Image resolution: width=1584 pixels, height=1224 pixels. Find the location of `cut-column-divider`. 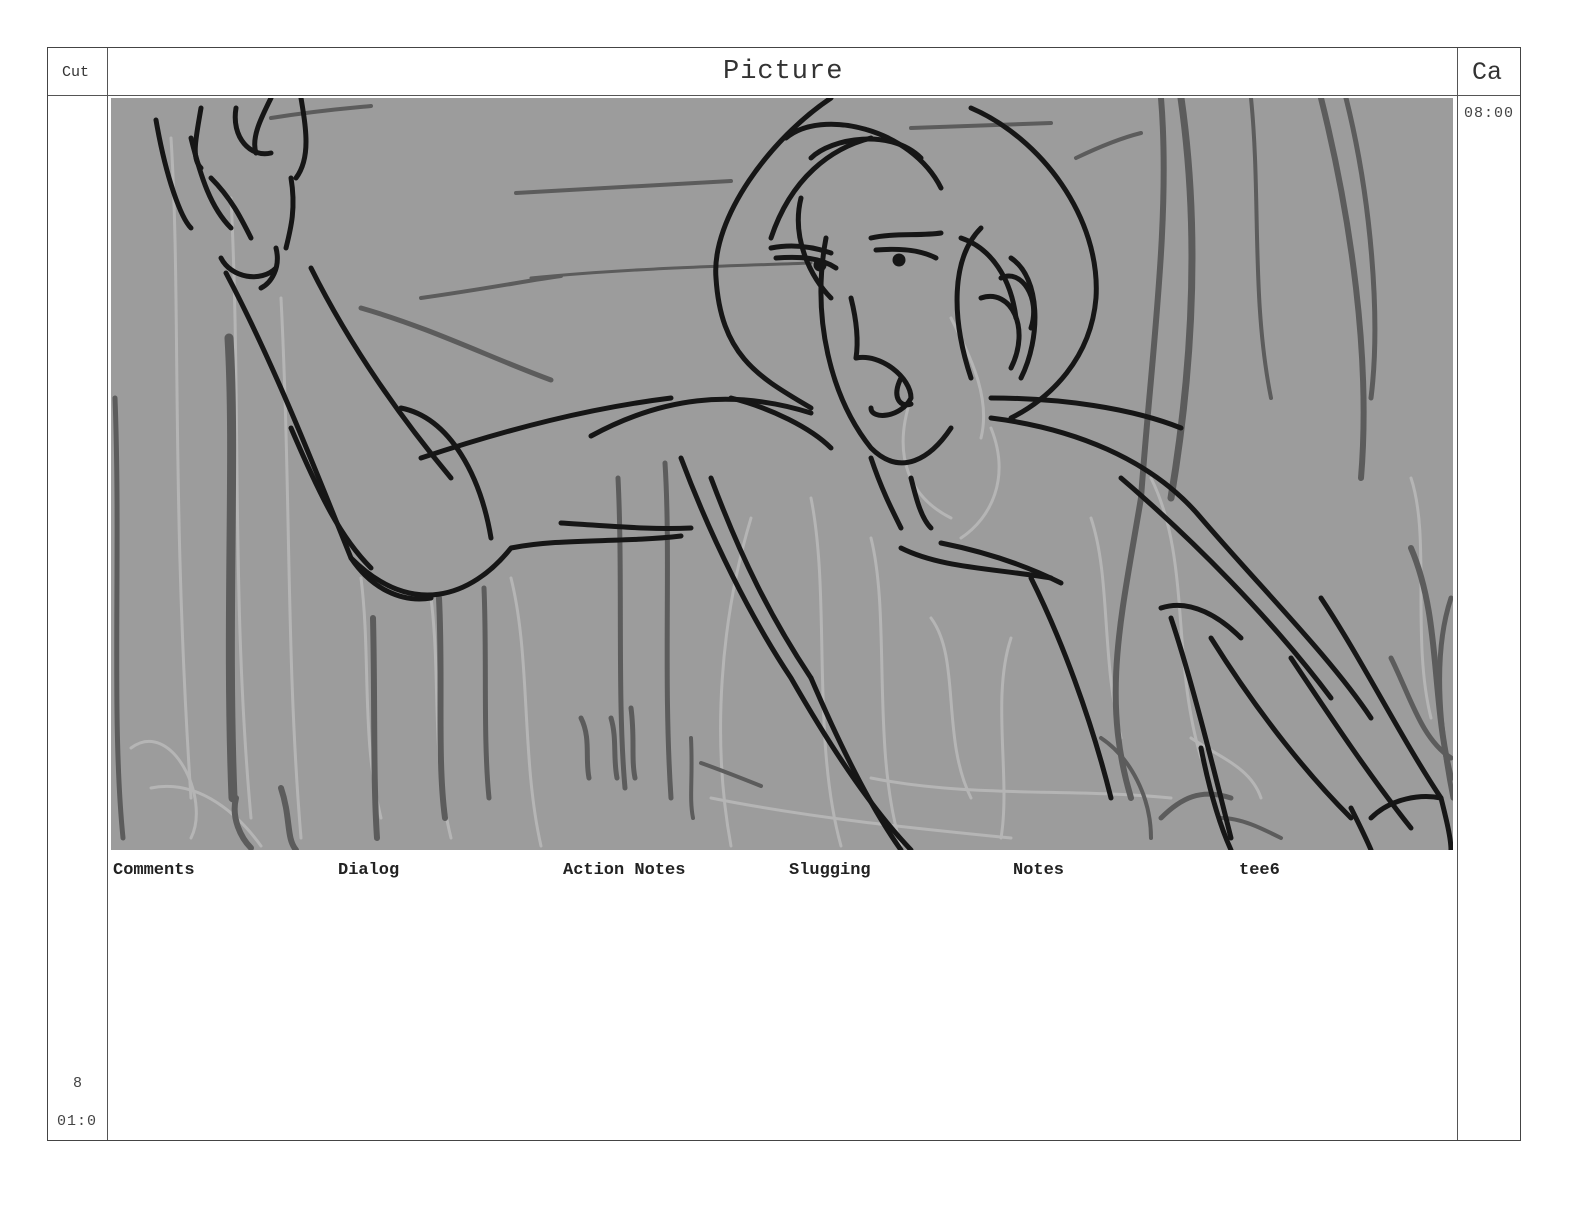

cut-column-divider is located at coordinates (107, 594).